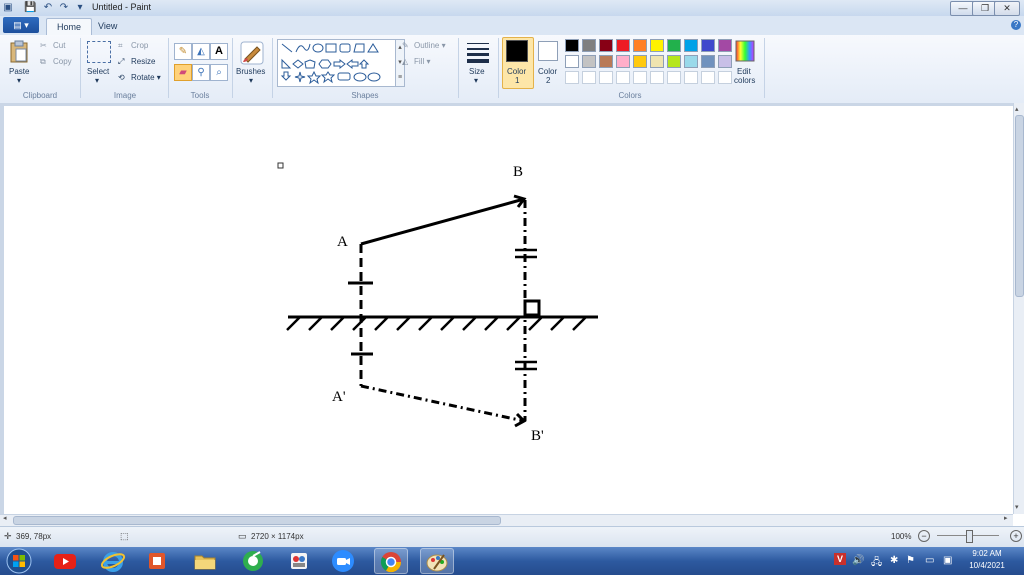 This screenshot has height=583, width=1024. I want to click on chrome-icon, so click(391, 561).